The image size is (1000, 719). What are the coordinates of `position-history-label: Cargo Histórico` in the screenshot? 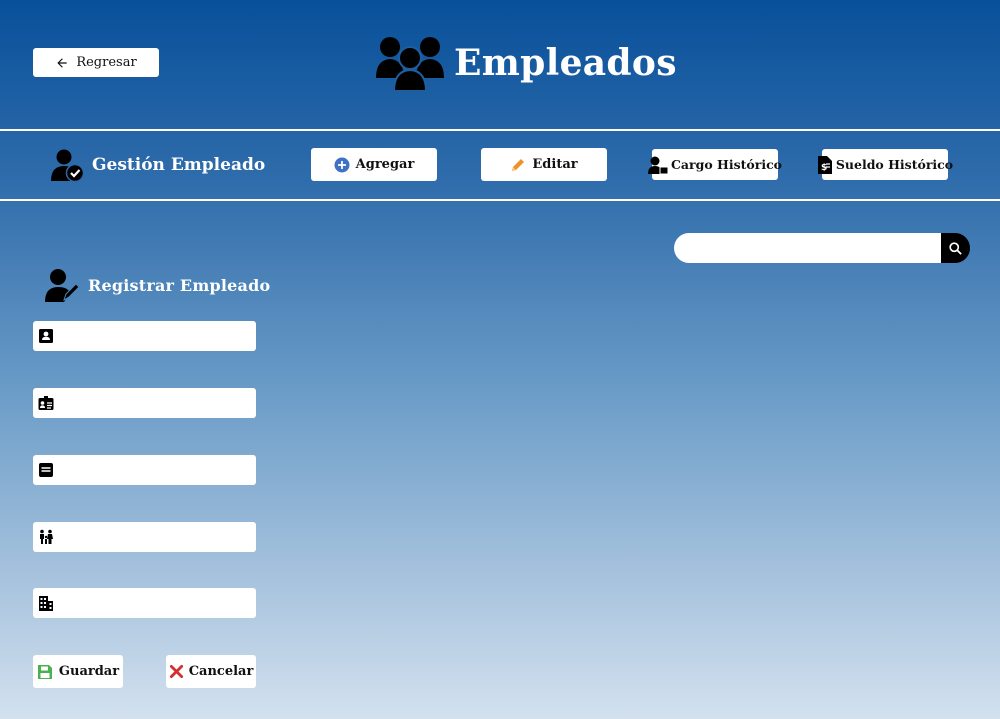 It's located at (726, 164).